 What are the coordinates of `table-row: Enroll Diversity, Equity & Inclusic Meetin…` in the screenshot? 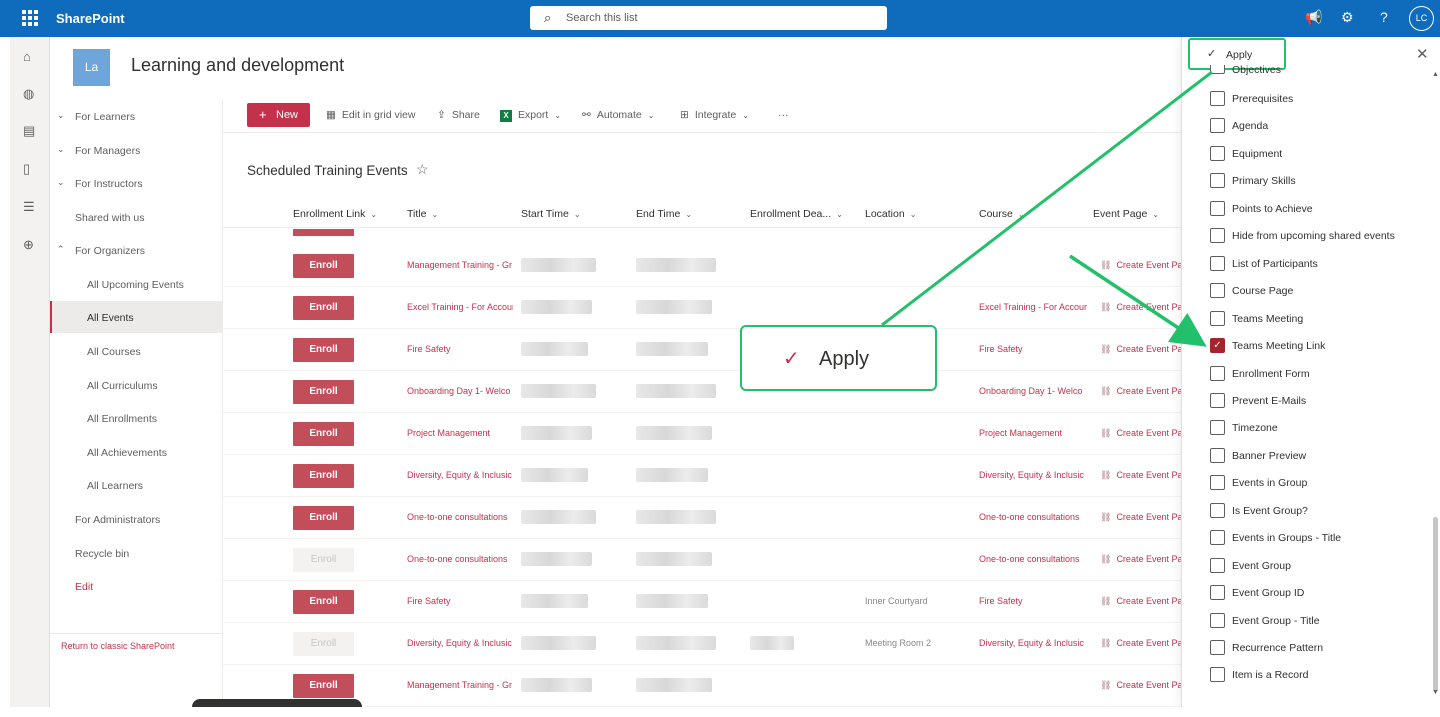 It's located at (708, 644).